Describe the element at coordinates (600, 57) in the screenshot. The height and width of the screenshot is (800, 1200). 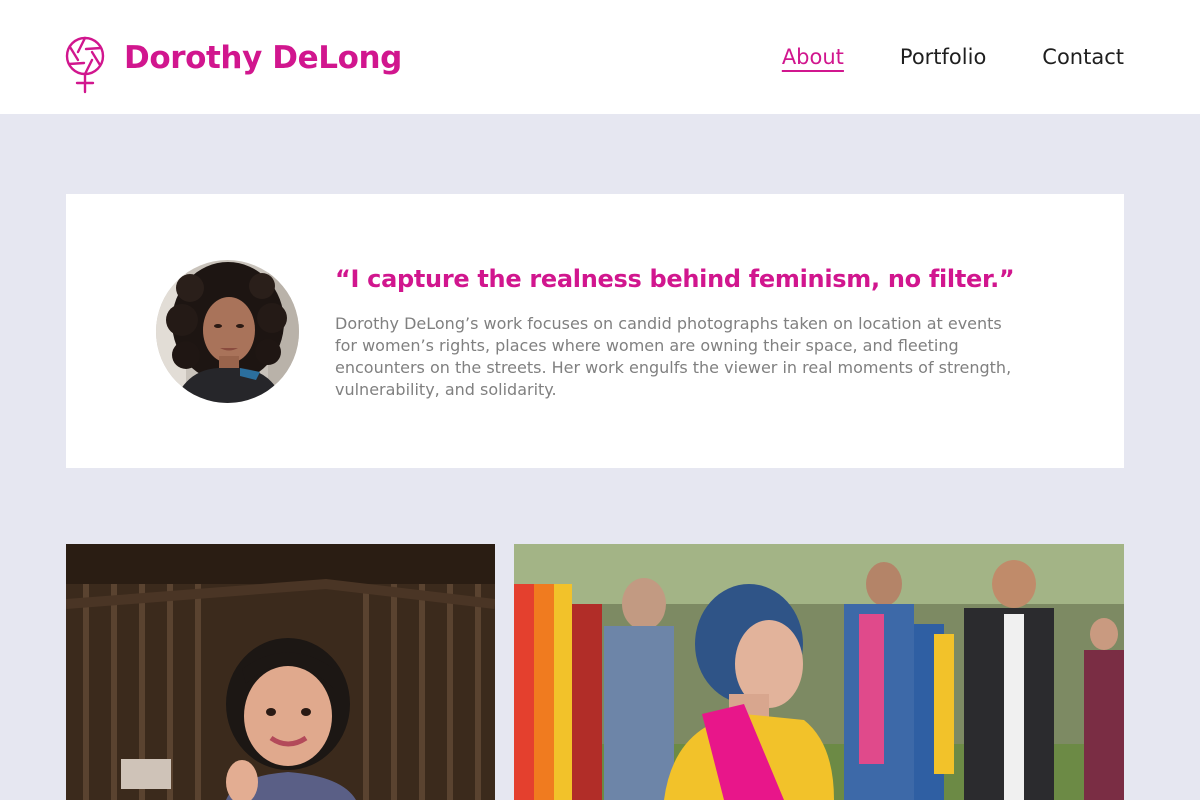
I see `site-header: Dorothy DeLong About Portfolio Contact` at that location.